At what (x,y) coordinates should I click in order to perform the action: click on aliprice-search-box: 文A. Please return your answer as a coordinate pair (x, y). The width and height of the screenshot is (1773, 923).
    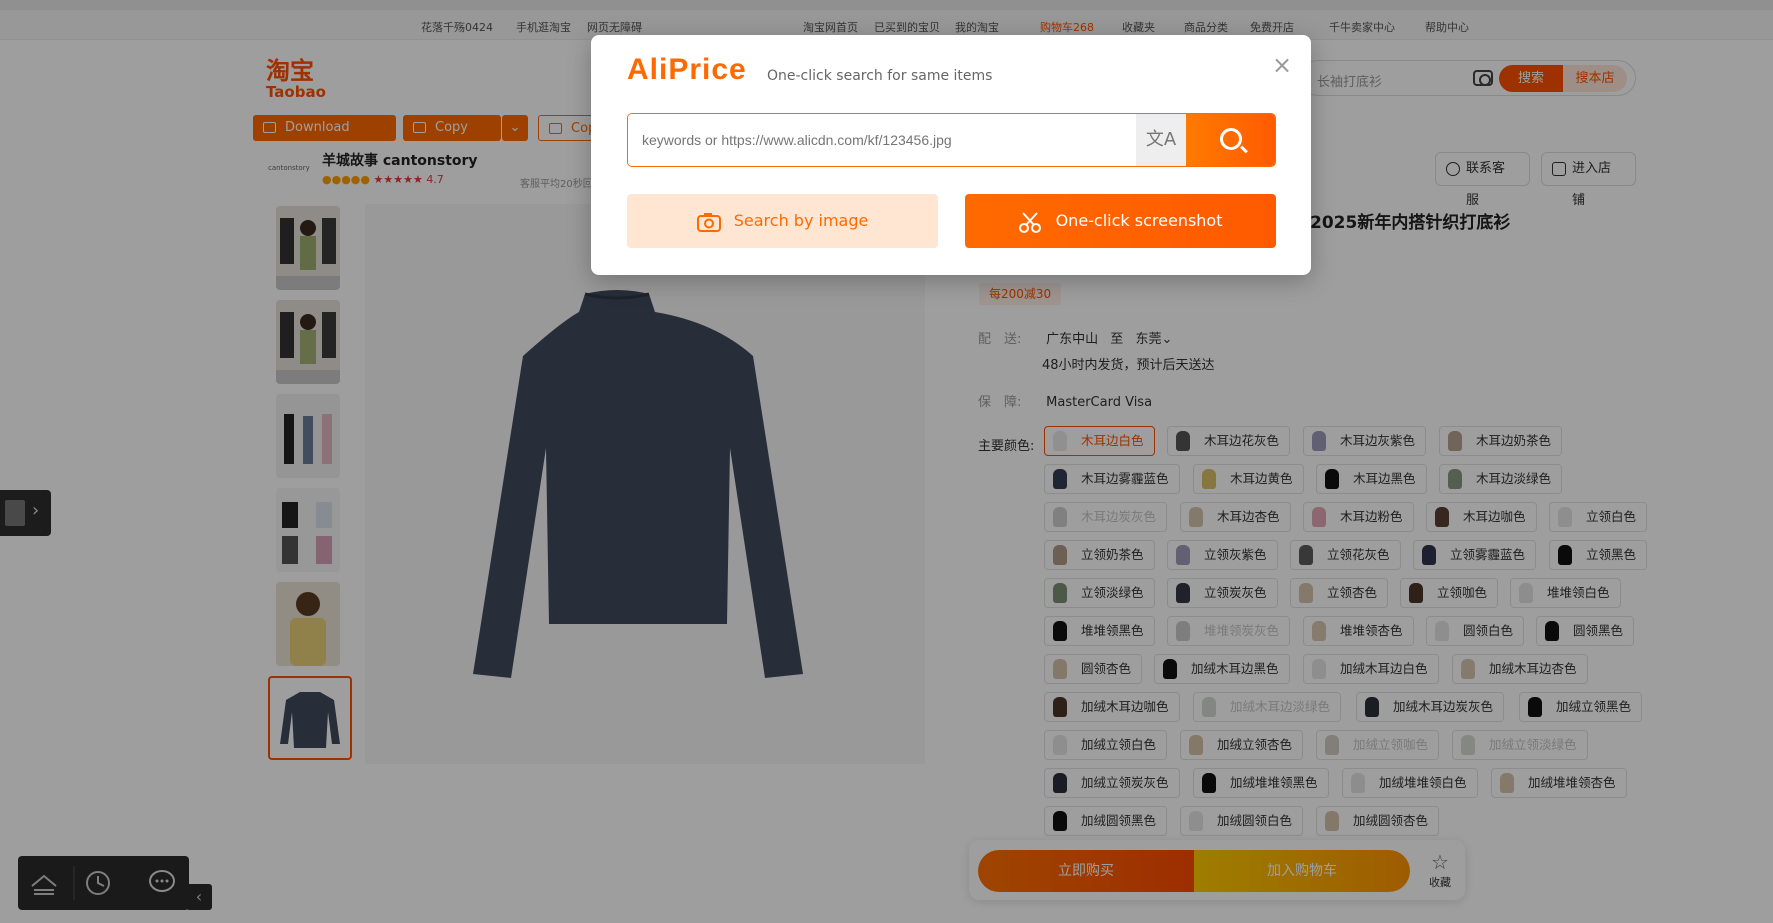
    Looking at the image, I should click on (951, 140).